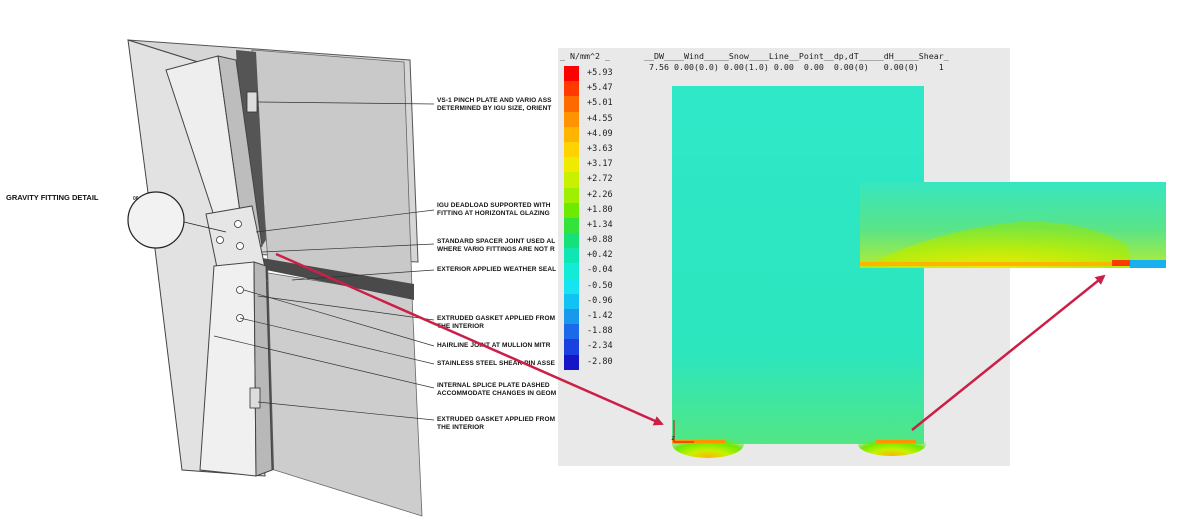 The height and width of the screenshot is (528, 1192). Describe the element at coordinates (892, 444) in the screenshot. I see `stress-hotspot-right` at that location.